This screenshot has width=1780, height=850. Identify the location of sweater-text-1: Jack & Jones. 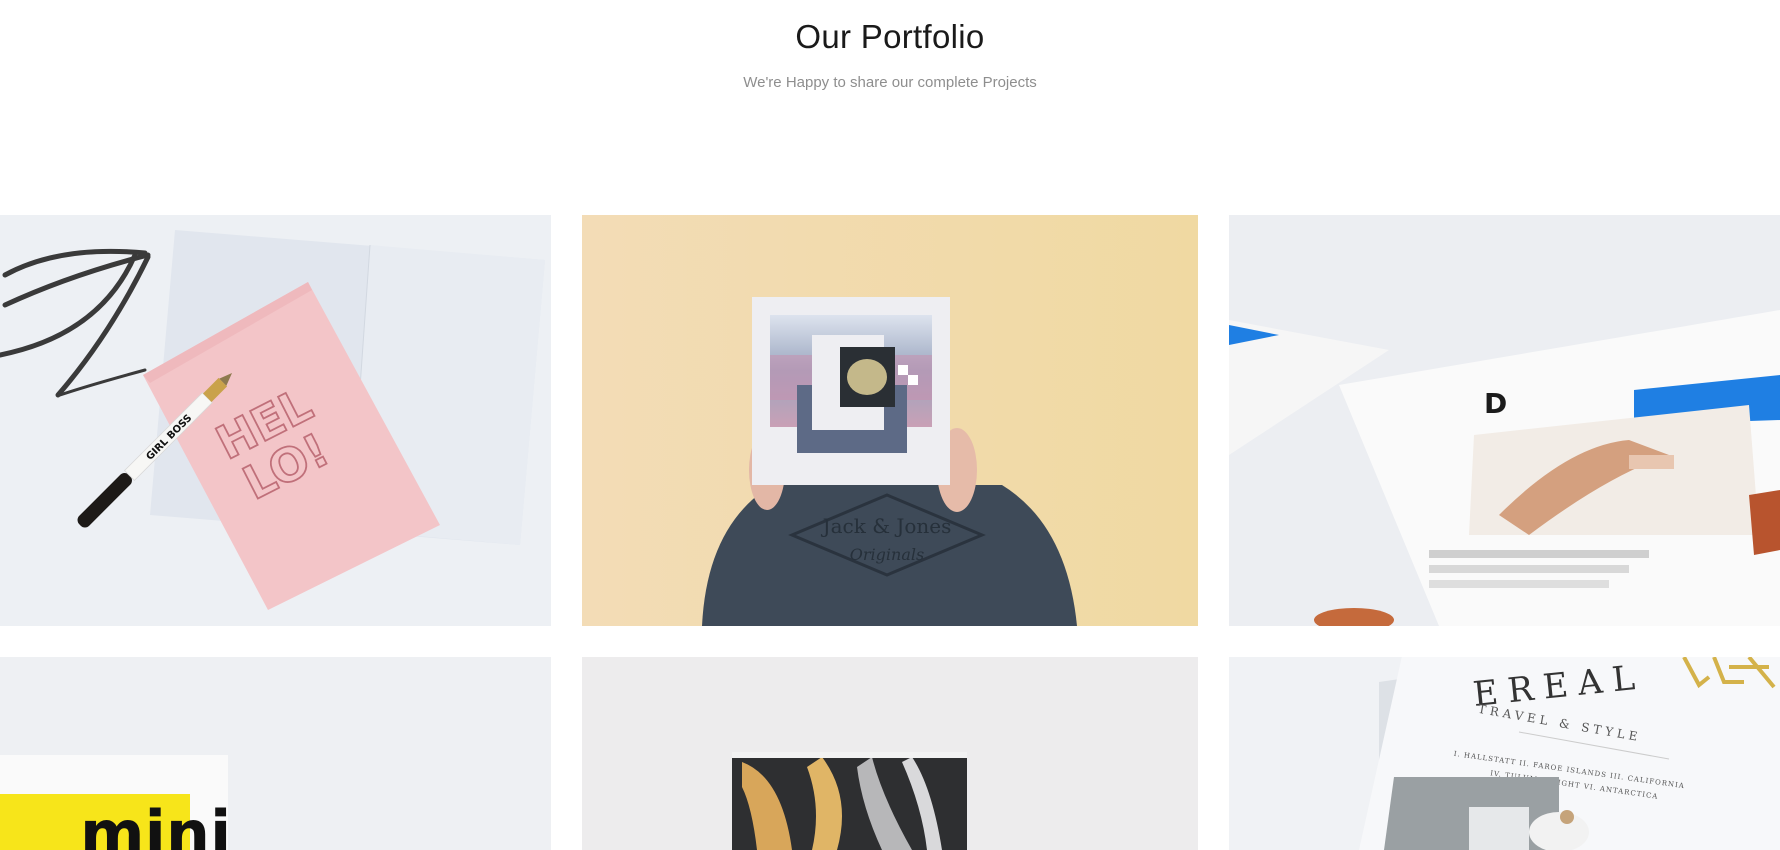
(886, 526).